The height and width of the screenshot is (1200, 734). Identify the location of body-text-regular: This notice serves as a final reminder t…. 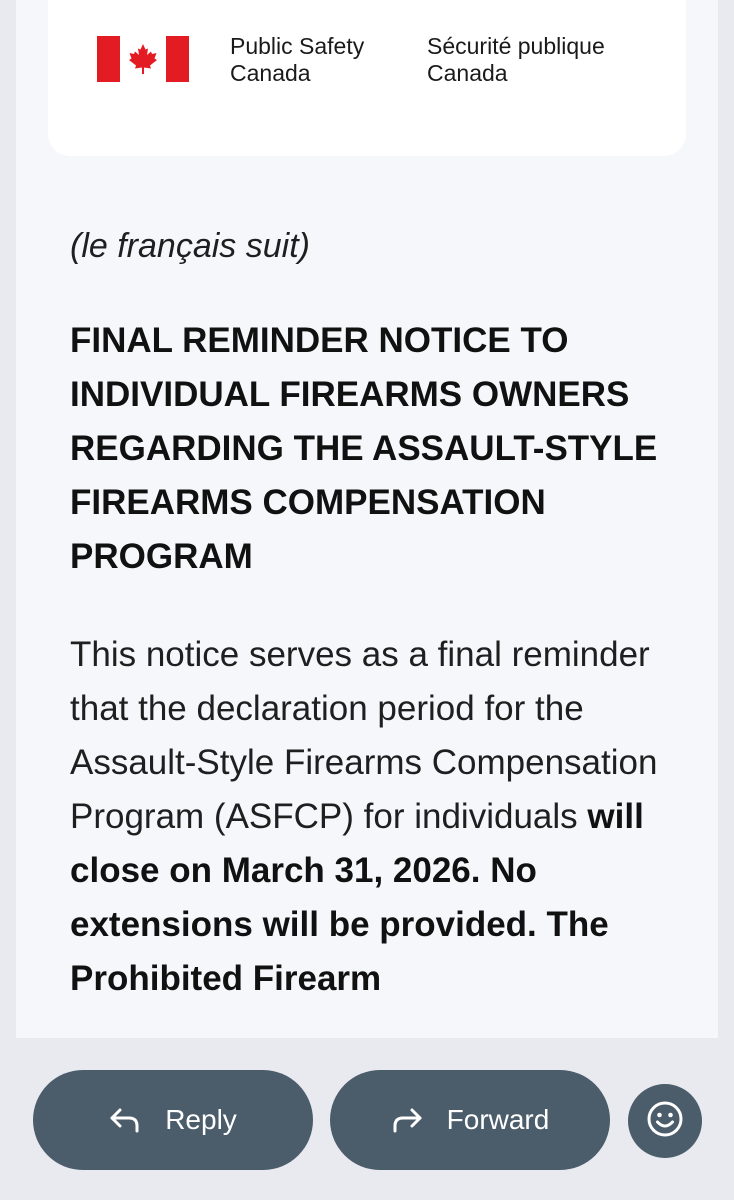
(364, 735).